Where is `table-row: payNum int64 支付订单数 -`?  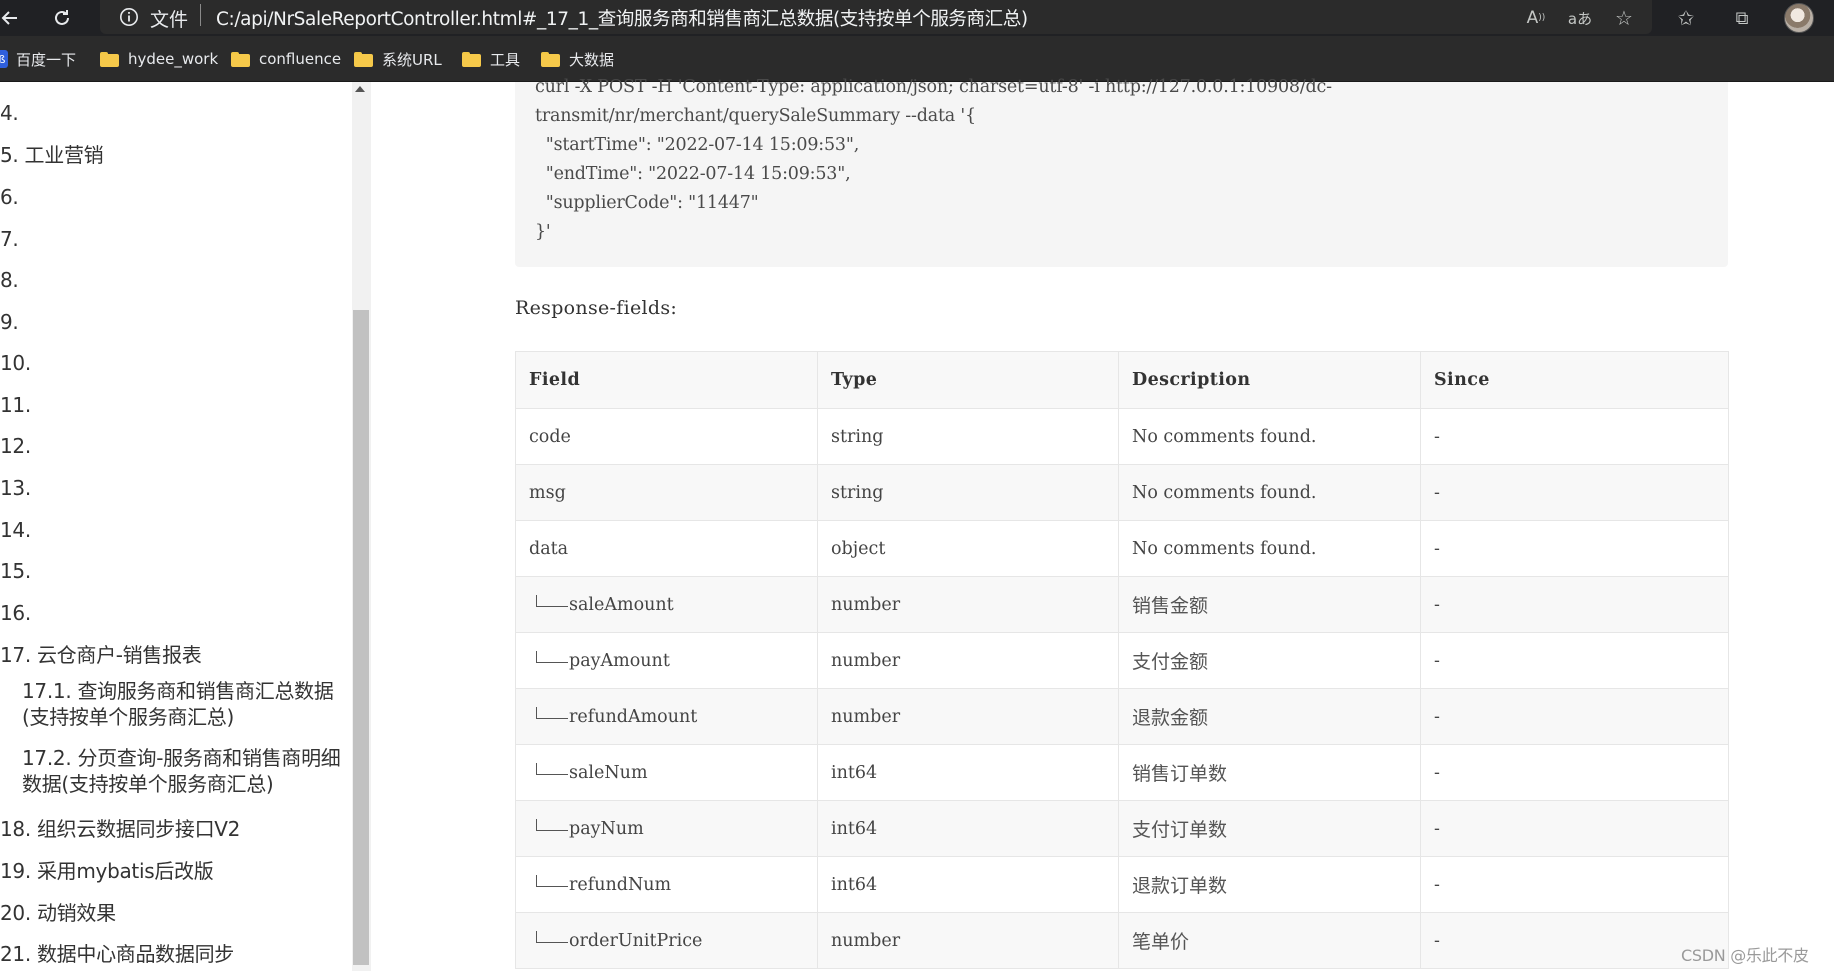
table-row: payNum int64 支付订单数 - is located at coordinates (1122, 828).